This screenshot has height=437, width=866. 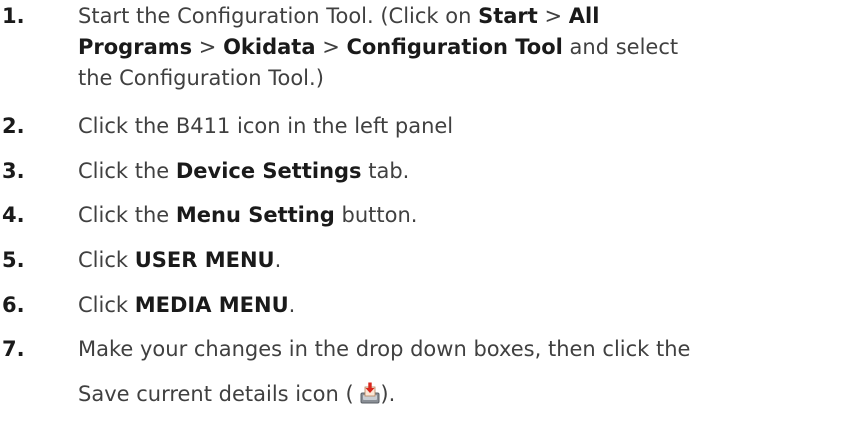 What do you see at coordinates (472, 305) in the screenshot?
I see `step-text: Click MEDIA MENU.` at bounding box center [472, 305].